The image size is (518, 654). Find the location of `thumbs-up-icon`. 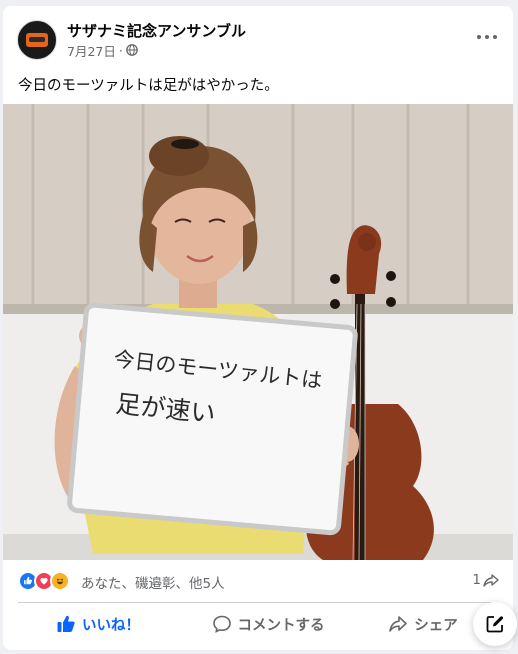

thumbs-up-icon is located at coordinates (66, 623).